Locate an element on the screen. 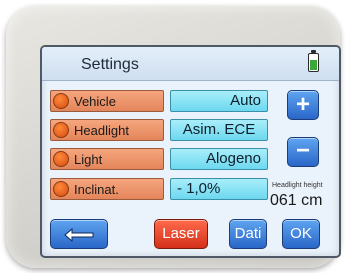  setting-label-headlight: Headlight is located at coordinates (107, 130).